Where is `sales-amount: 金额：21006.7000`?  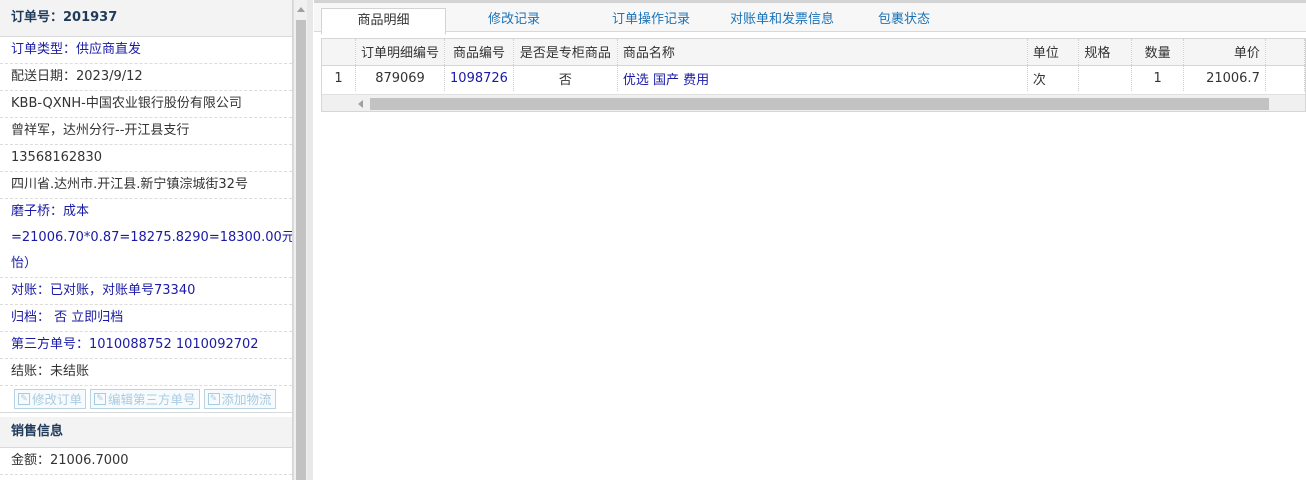
sales-amount: 金额：21006.7000 is located at coordinates (146, 461).